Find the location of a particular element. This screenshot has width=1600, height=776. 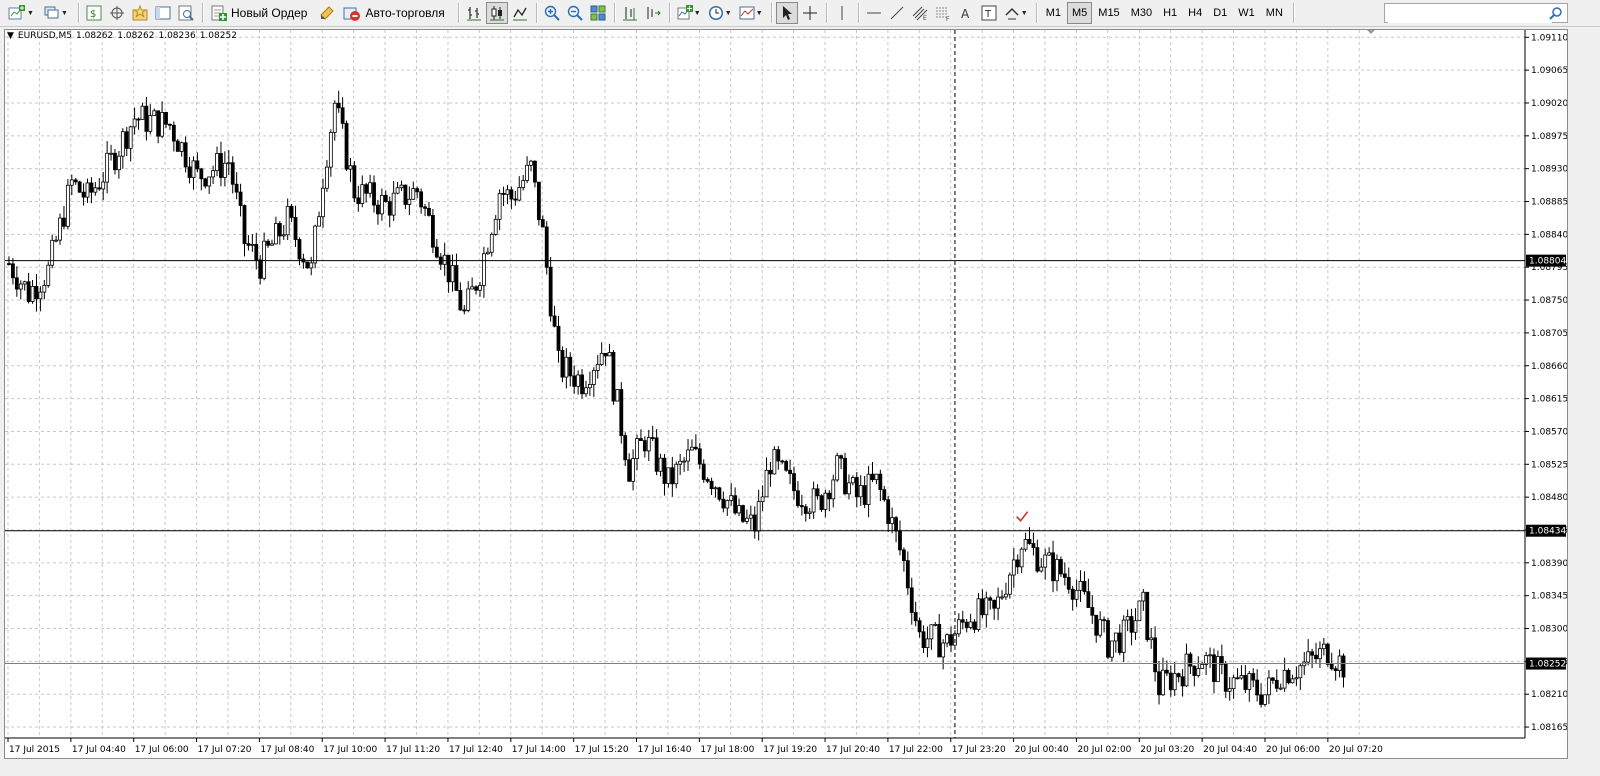

zoom-in-button is located at coordinates (552, 13).